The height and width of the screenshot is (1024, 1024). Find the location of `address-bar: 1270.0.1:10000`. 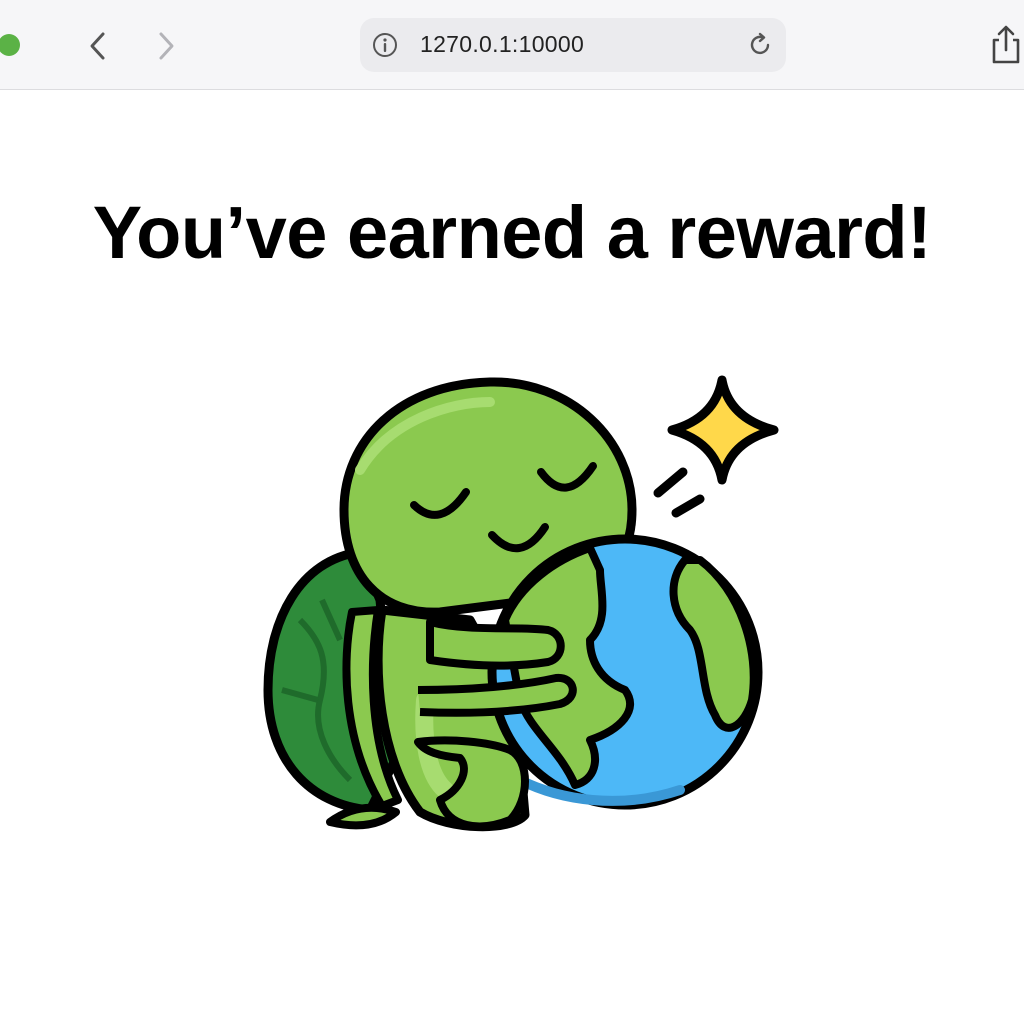

address-bar: 1270.0.1:10000 is located at coordinates (573, 45).